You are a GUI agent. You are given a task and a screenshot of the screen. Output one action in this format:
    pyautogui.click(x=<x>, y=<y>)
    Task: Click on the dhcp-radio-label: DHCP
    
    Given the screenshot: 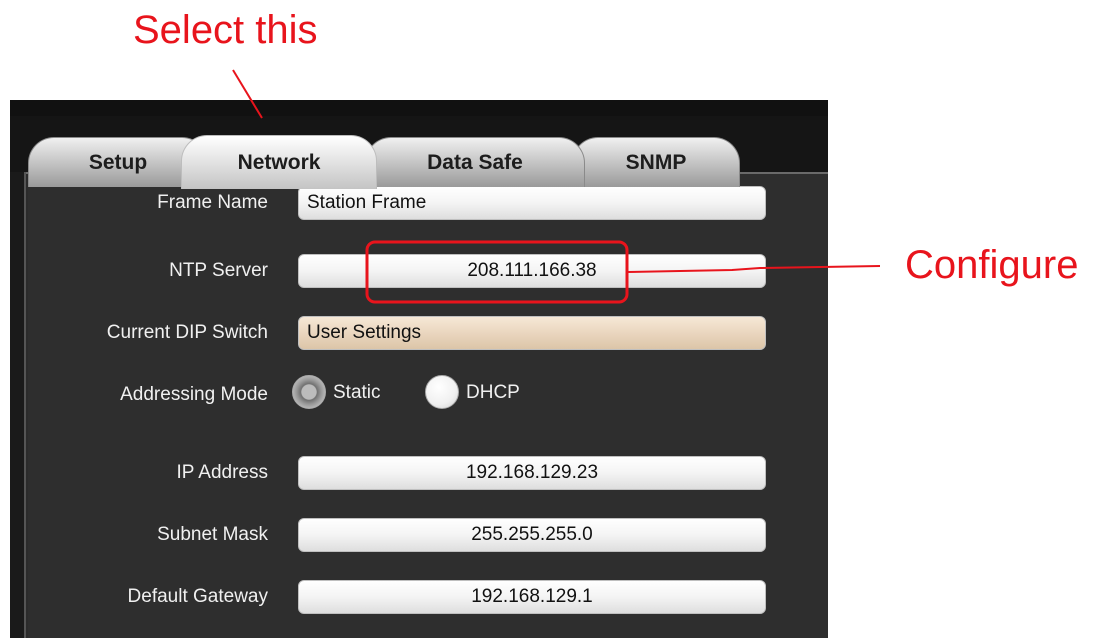 What is the action you would take?
    pyautogui.click(x=493, y=392)
    